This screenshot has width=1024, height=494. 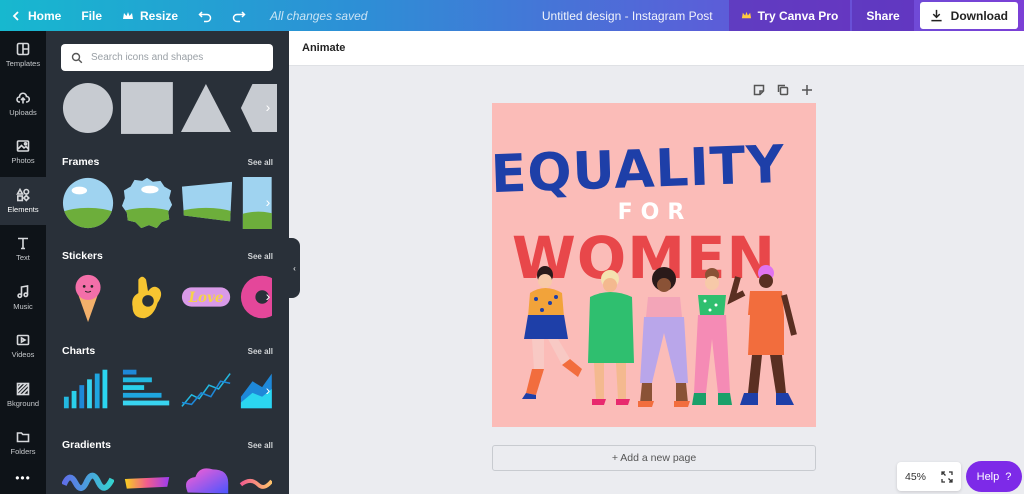 I want to click on music-note-icon, so click(x=23, y=291).